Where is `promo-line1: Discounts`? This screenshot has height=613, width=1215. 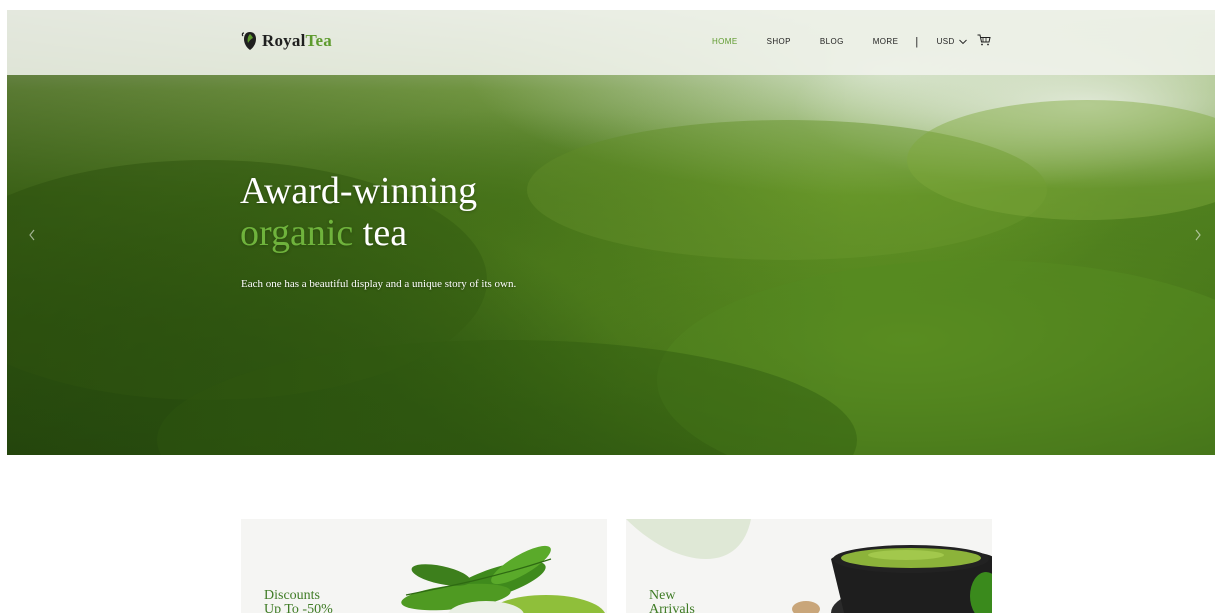 promo-line1: Discounts is located at coordinates (292, 595).